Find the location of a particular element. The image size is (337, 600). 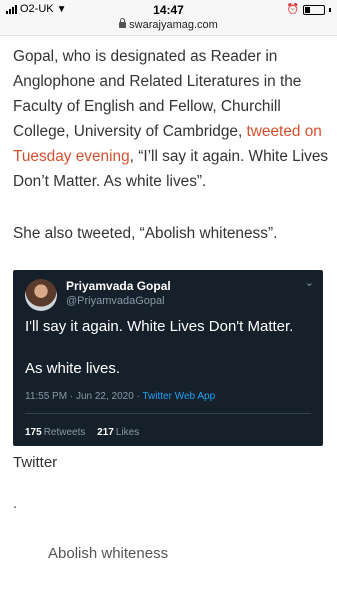

article-paragraph-2: She also tweeted, “Abolish whiteness”. is located at coordinates (145, 233).